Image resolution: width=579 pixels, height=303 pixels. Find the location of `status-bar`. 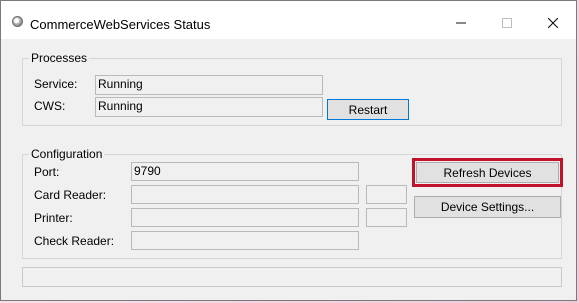

status-bar is located at coordinates (292, 277).